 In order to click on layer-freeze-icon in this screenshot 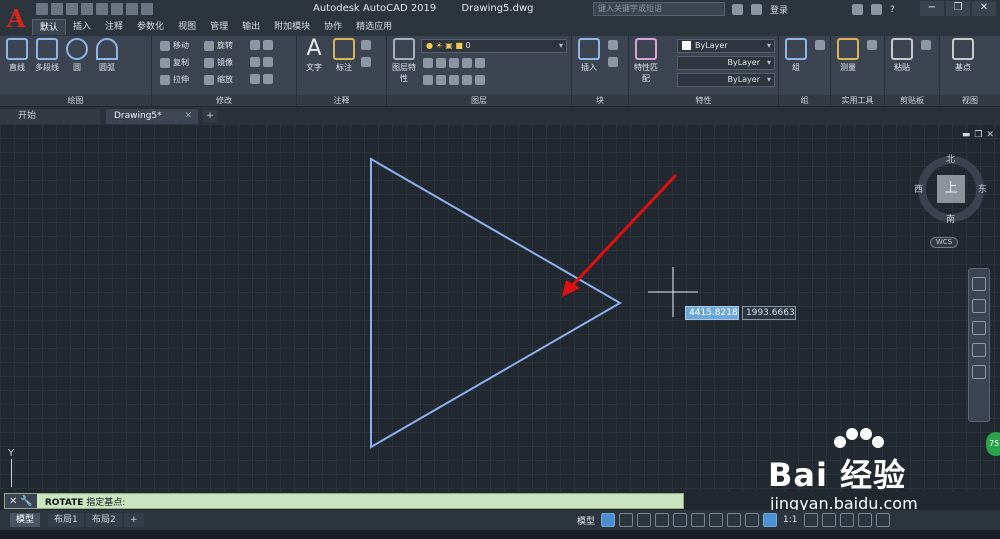, I will do `click(454, 63)`.